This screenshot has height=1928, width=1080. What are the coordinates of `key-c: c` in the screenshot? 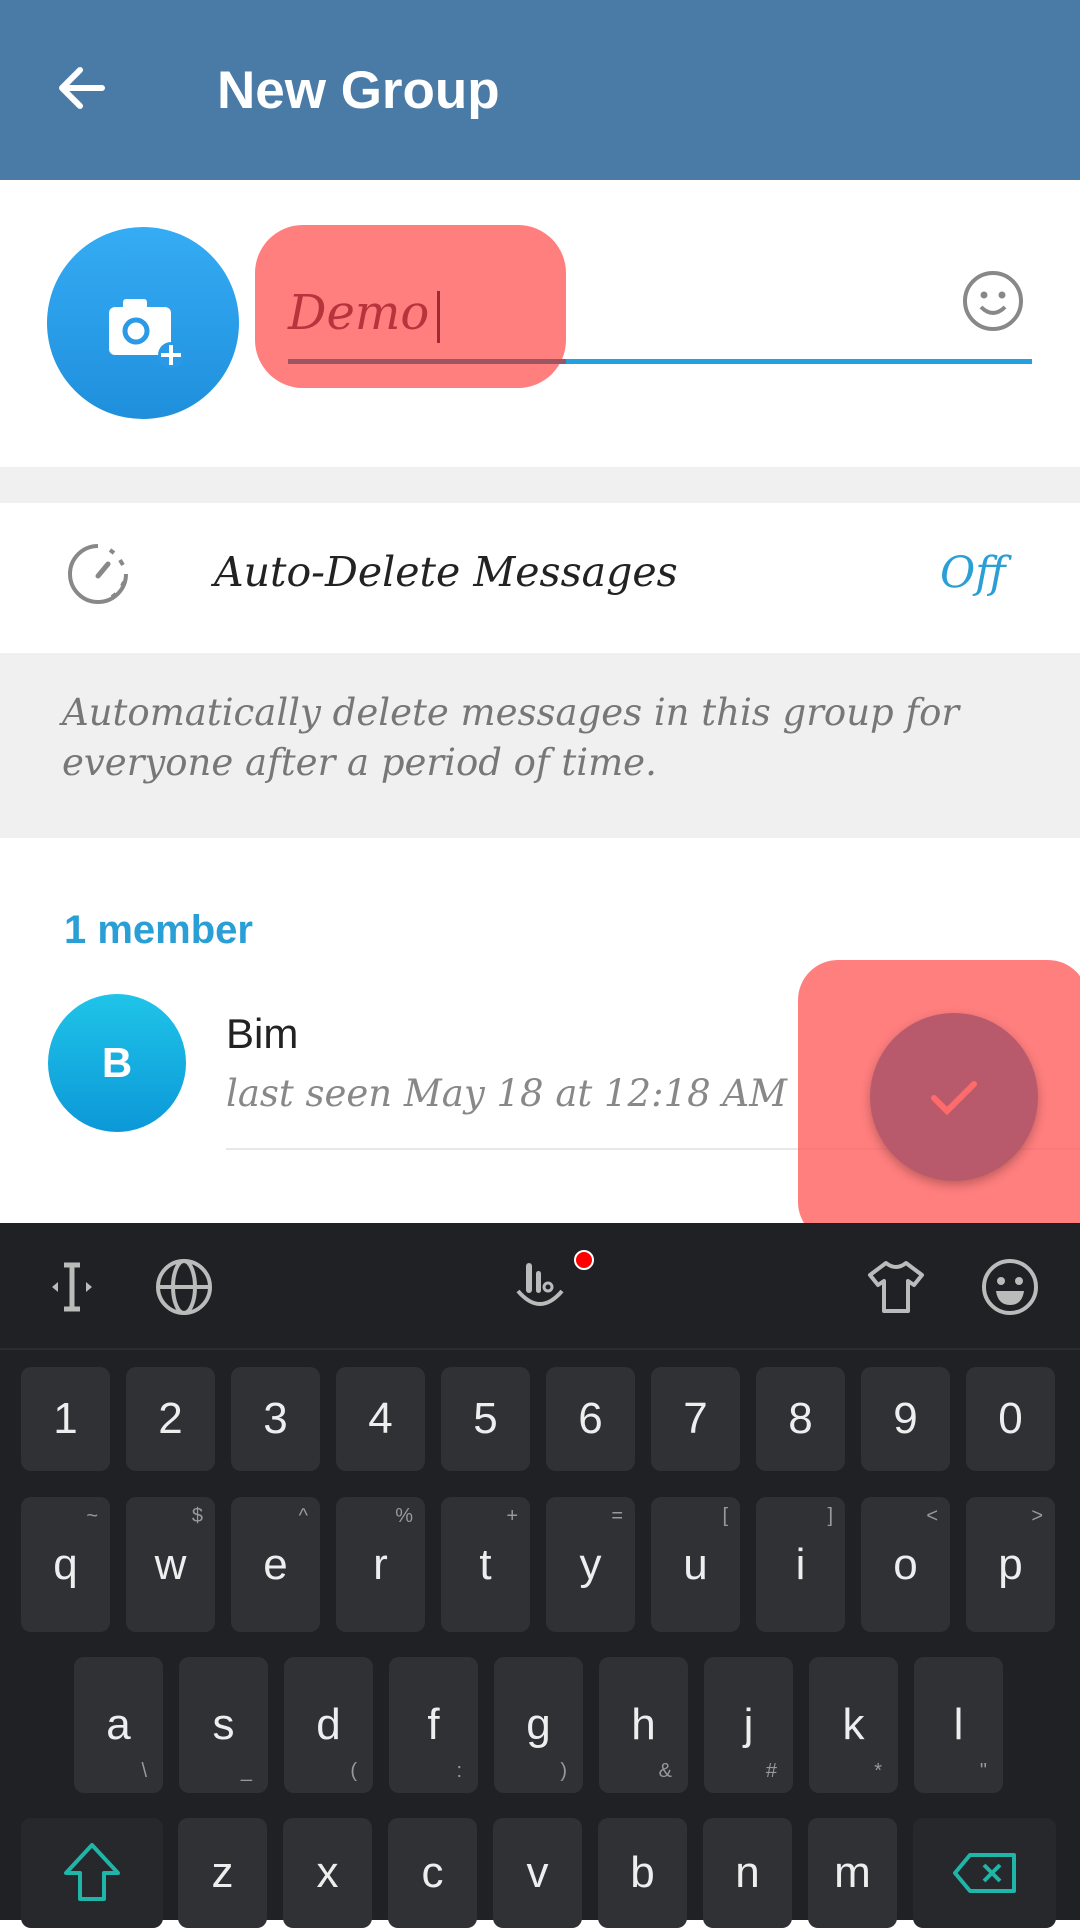 It's located at (432, 1873).